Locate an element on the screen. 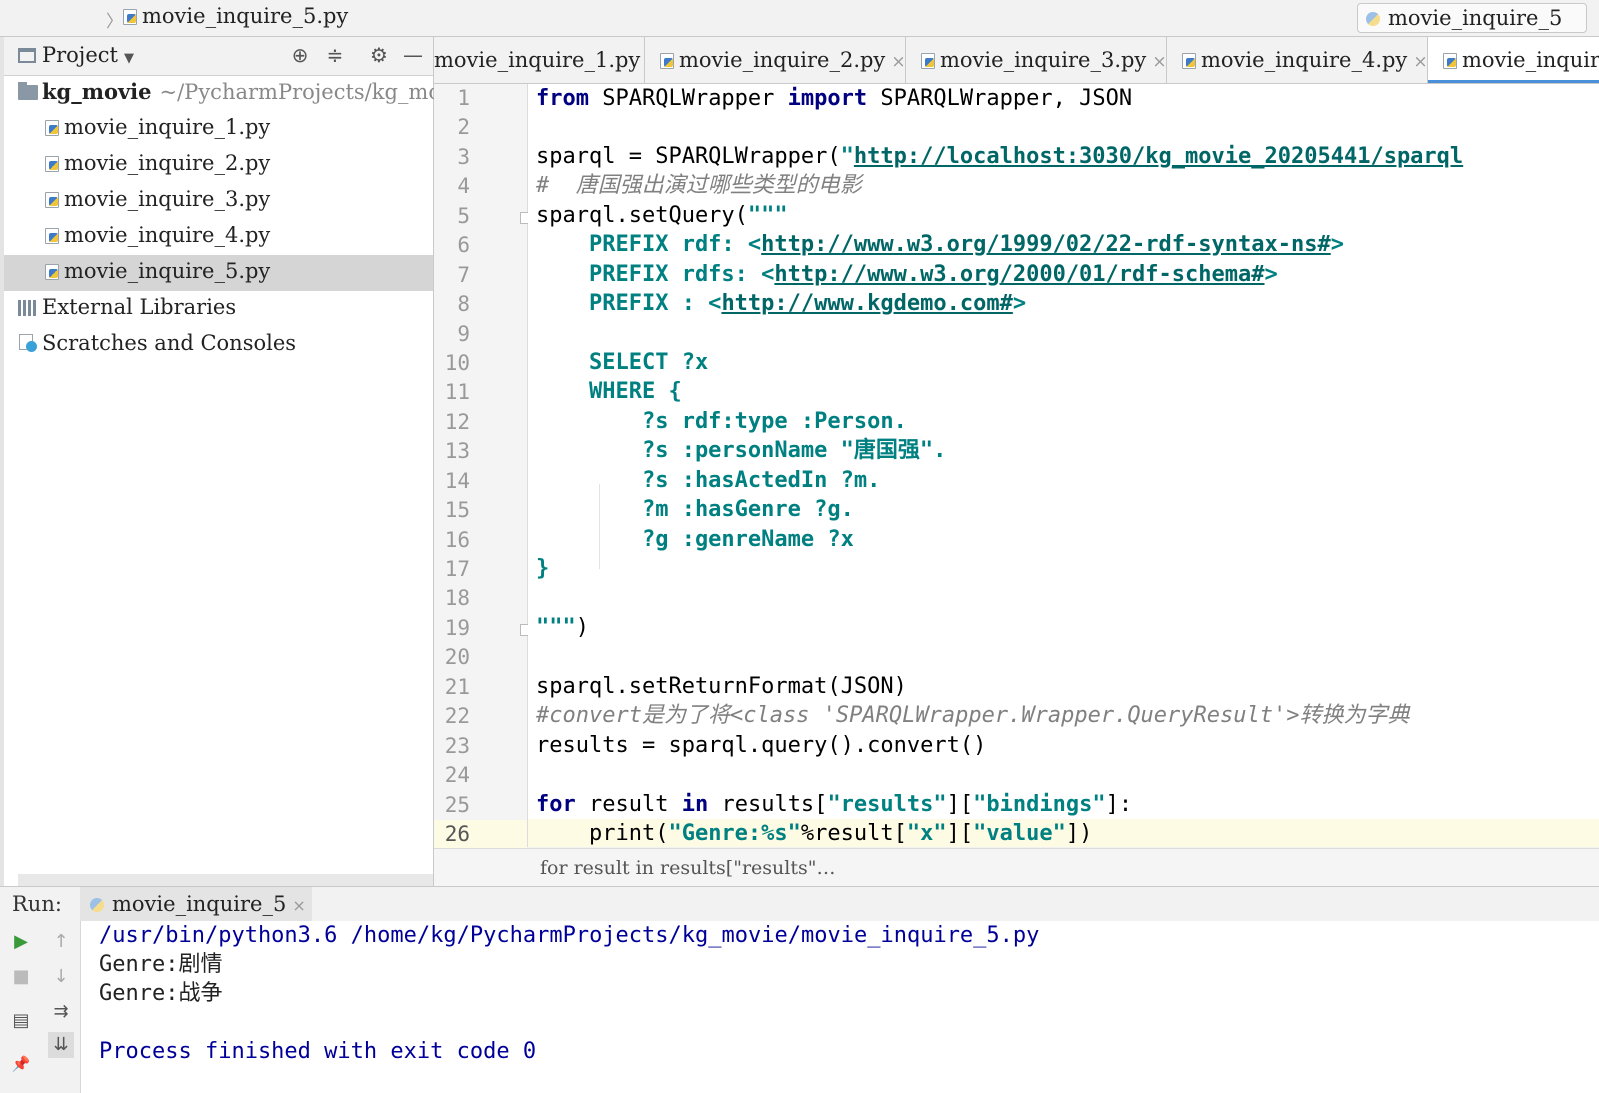  line-number: 18 is located at coordinates (457, 598).